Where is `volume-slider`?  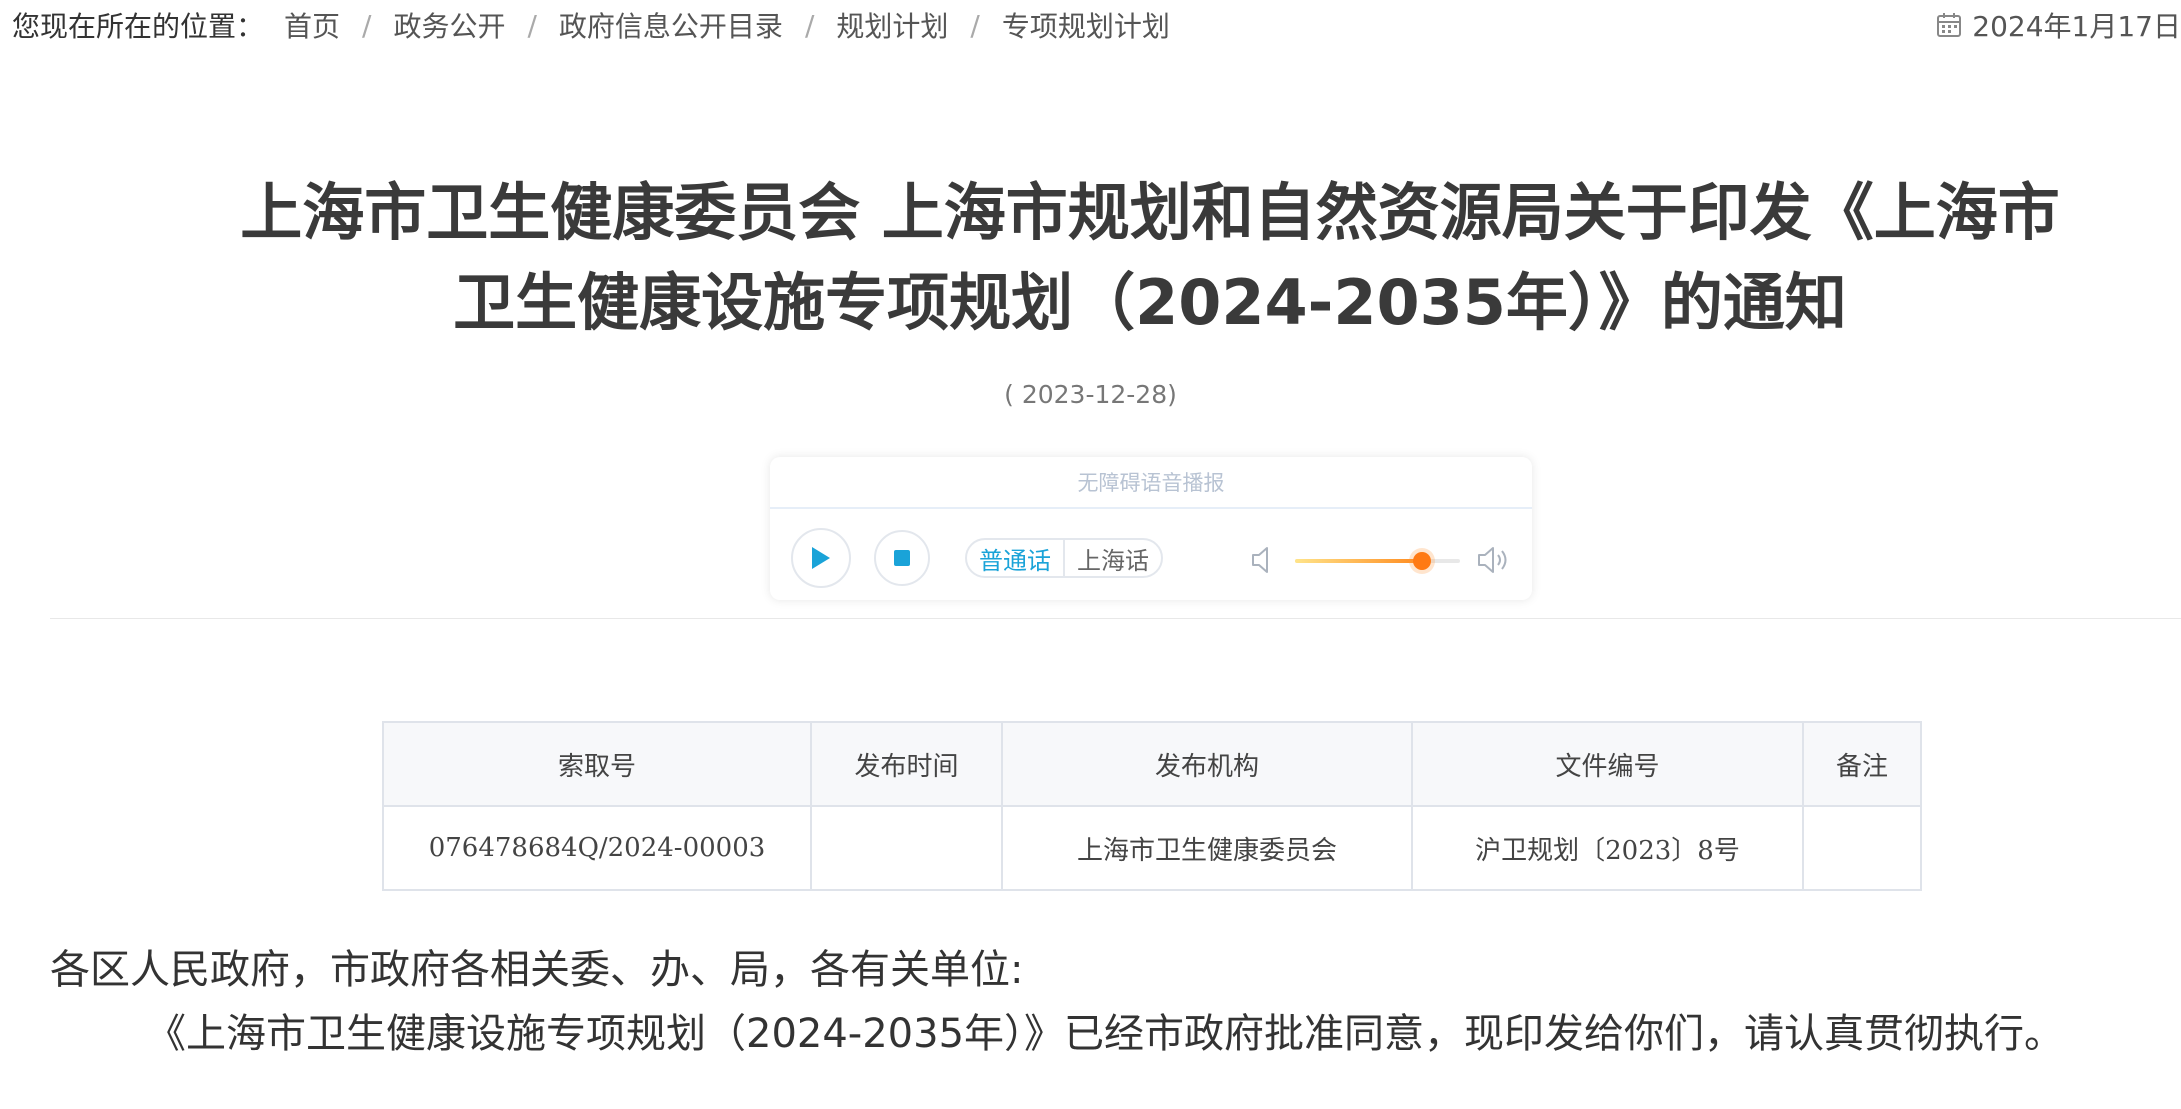
volume-slider is located at coordinates (1377, 561).